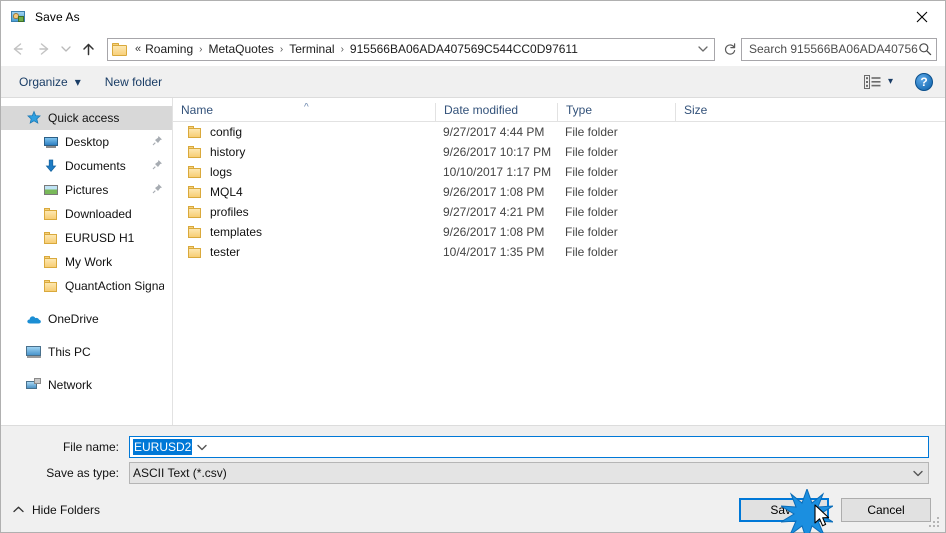 This screenshot has width=946, height=533. Describe the element at coordinates (481, 110) in the screenshot. I see `column-header-date-label: Date modified` at that location.